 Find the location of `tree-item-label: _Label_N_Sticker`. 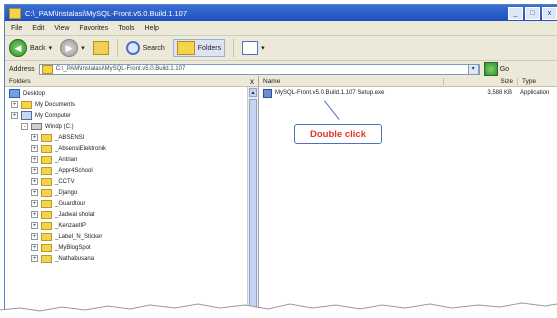

tree-item-label: _Label_N_Sticker is located at coordinates (79, 236).